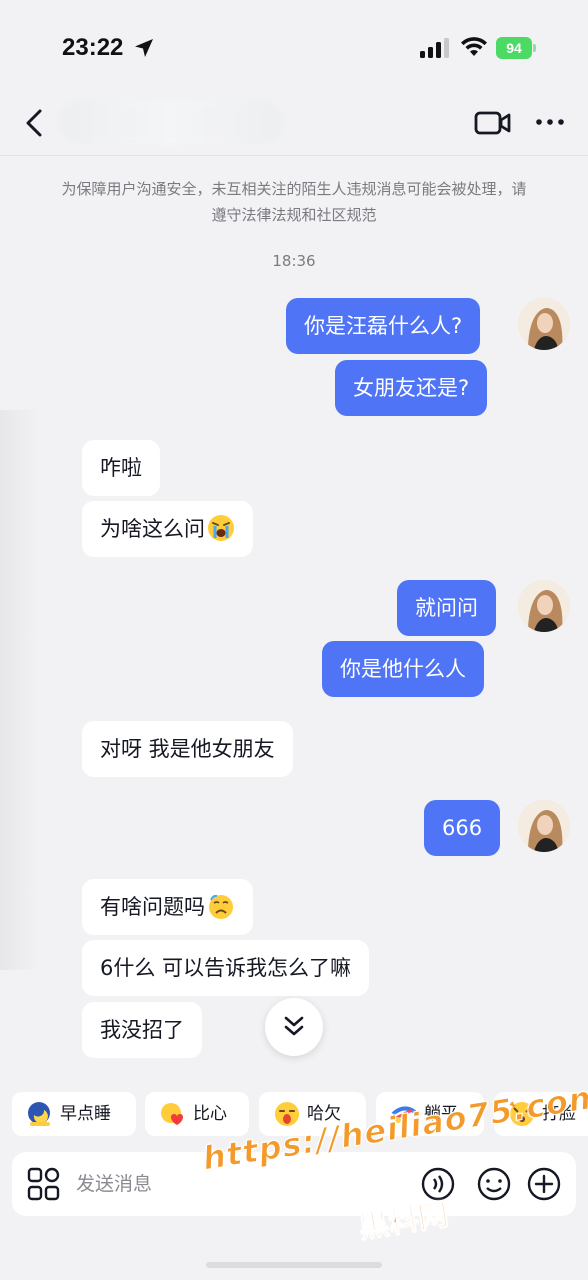 This screenshot has width=588, height=1280. What do you see at coordinates (170, 122) in the screenshot?
I see `contact-name-blurred` at bounding box center [170, 122].